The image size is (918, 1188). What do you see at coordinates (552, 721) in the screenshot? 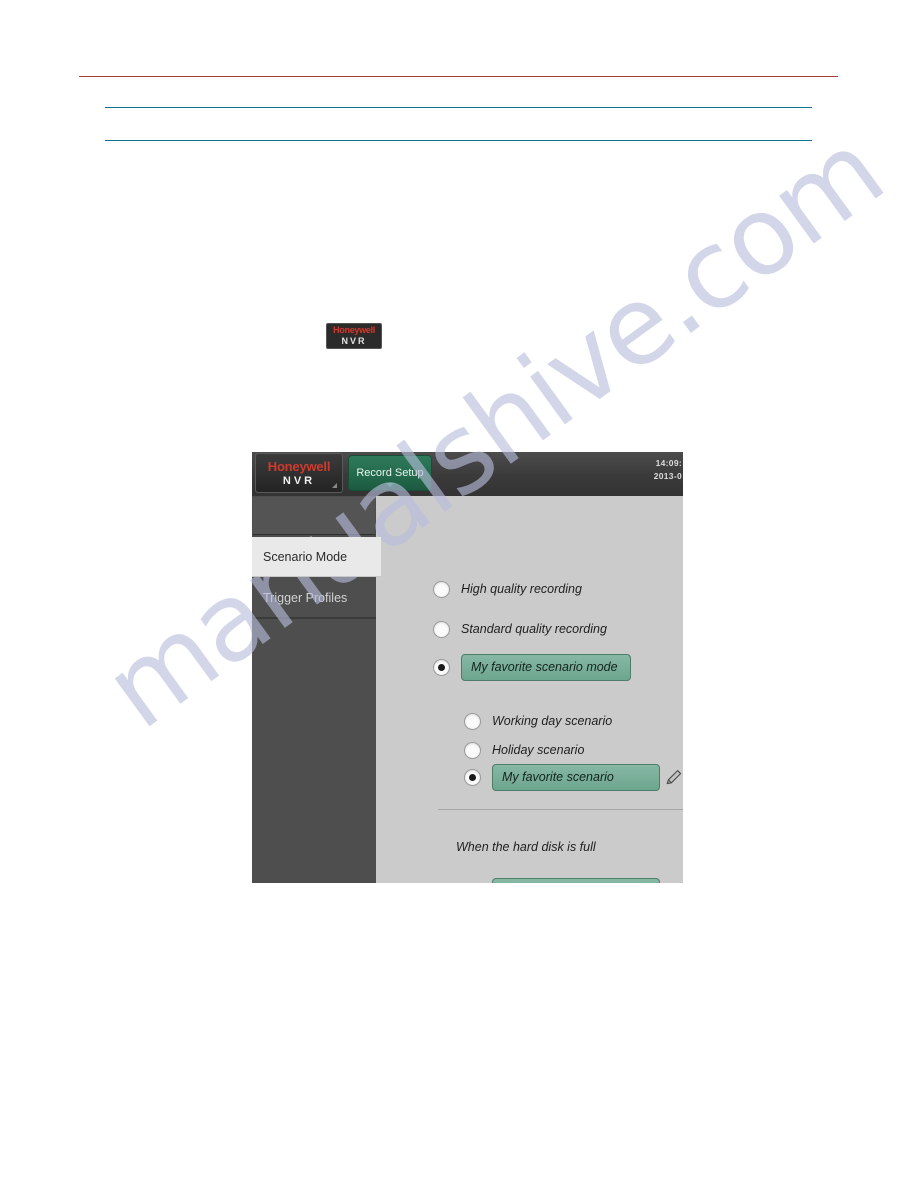
I see `label-working-day-scenario: Working day scenario` at bounding box center [552, 721].